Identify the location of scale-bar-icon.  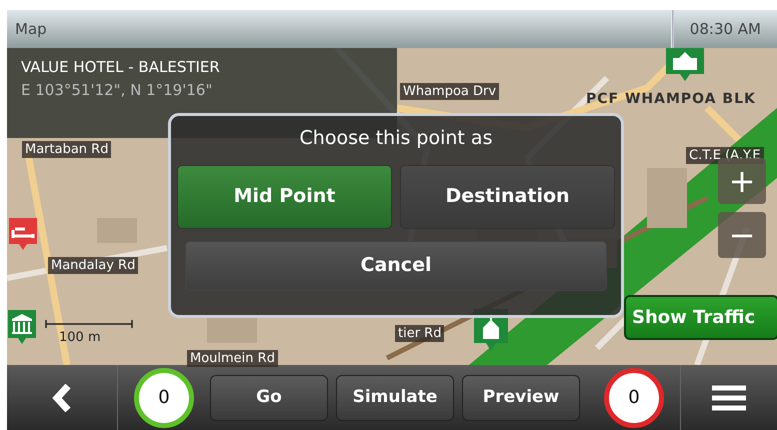
(89, 324).